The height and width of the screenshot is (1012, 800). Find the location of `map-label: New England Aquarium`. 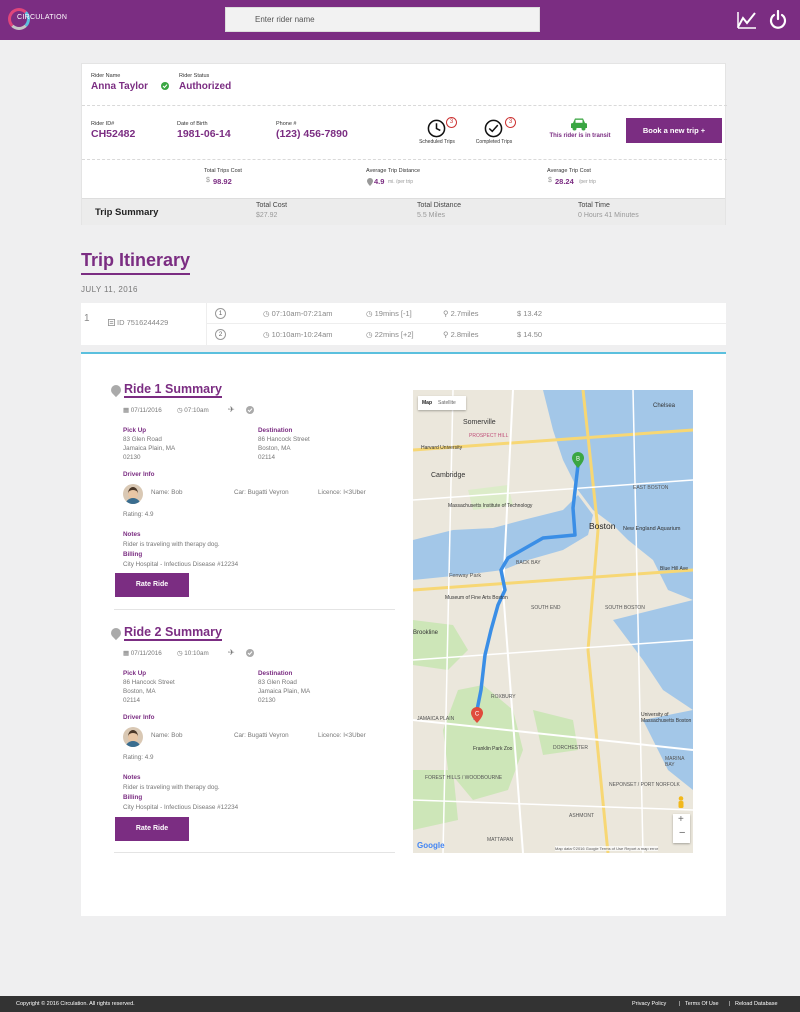

map-label: New England Aquarium is located at coordinates (652, 529).